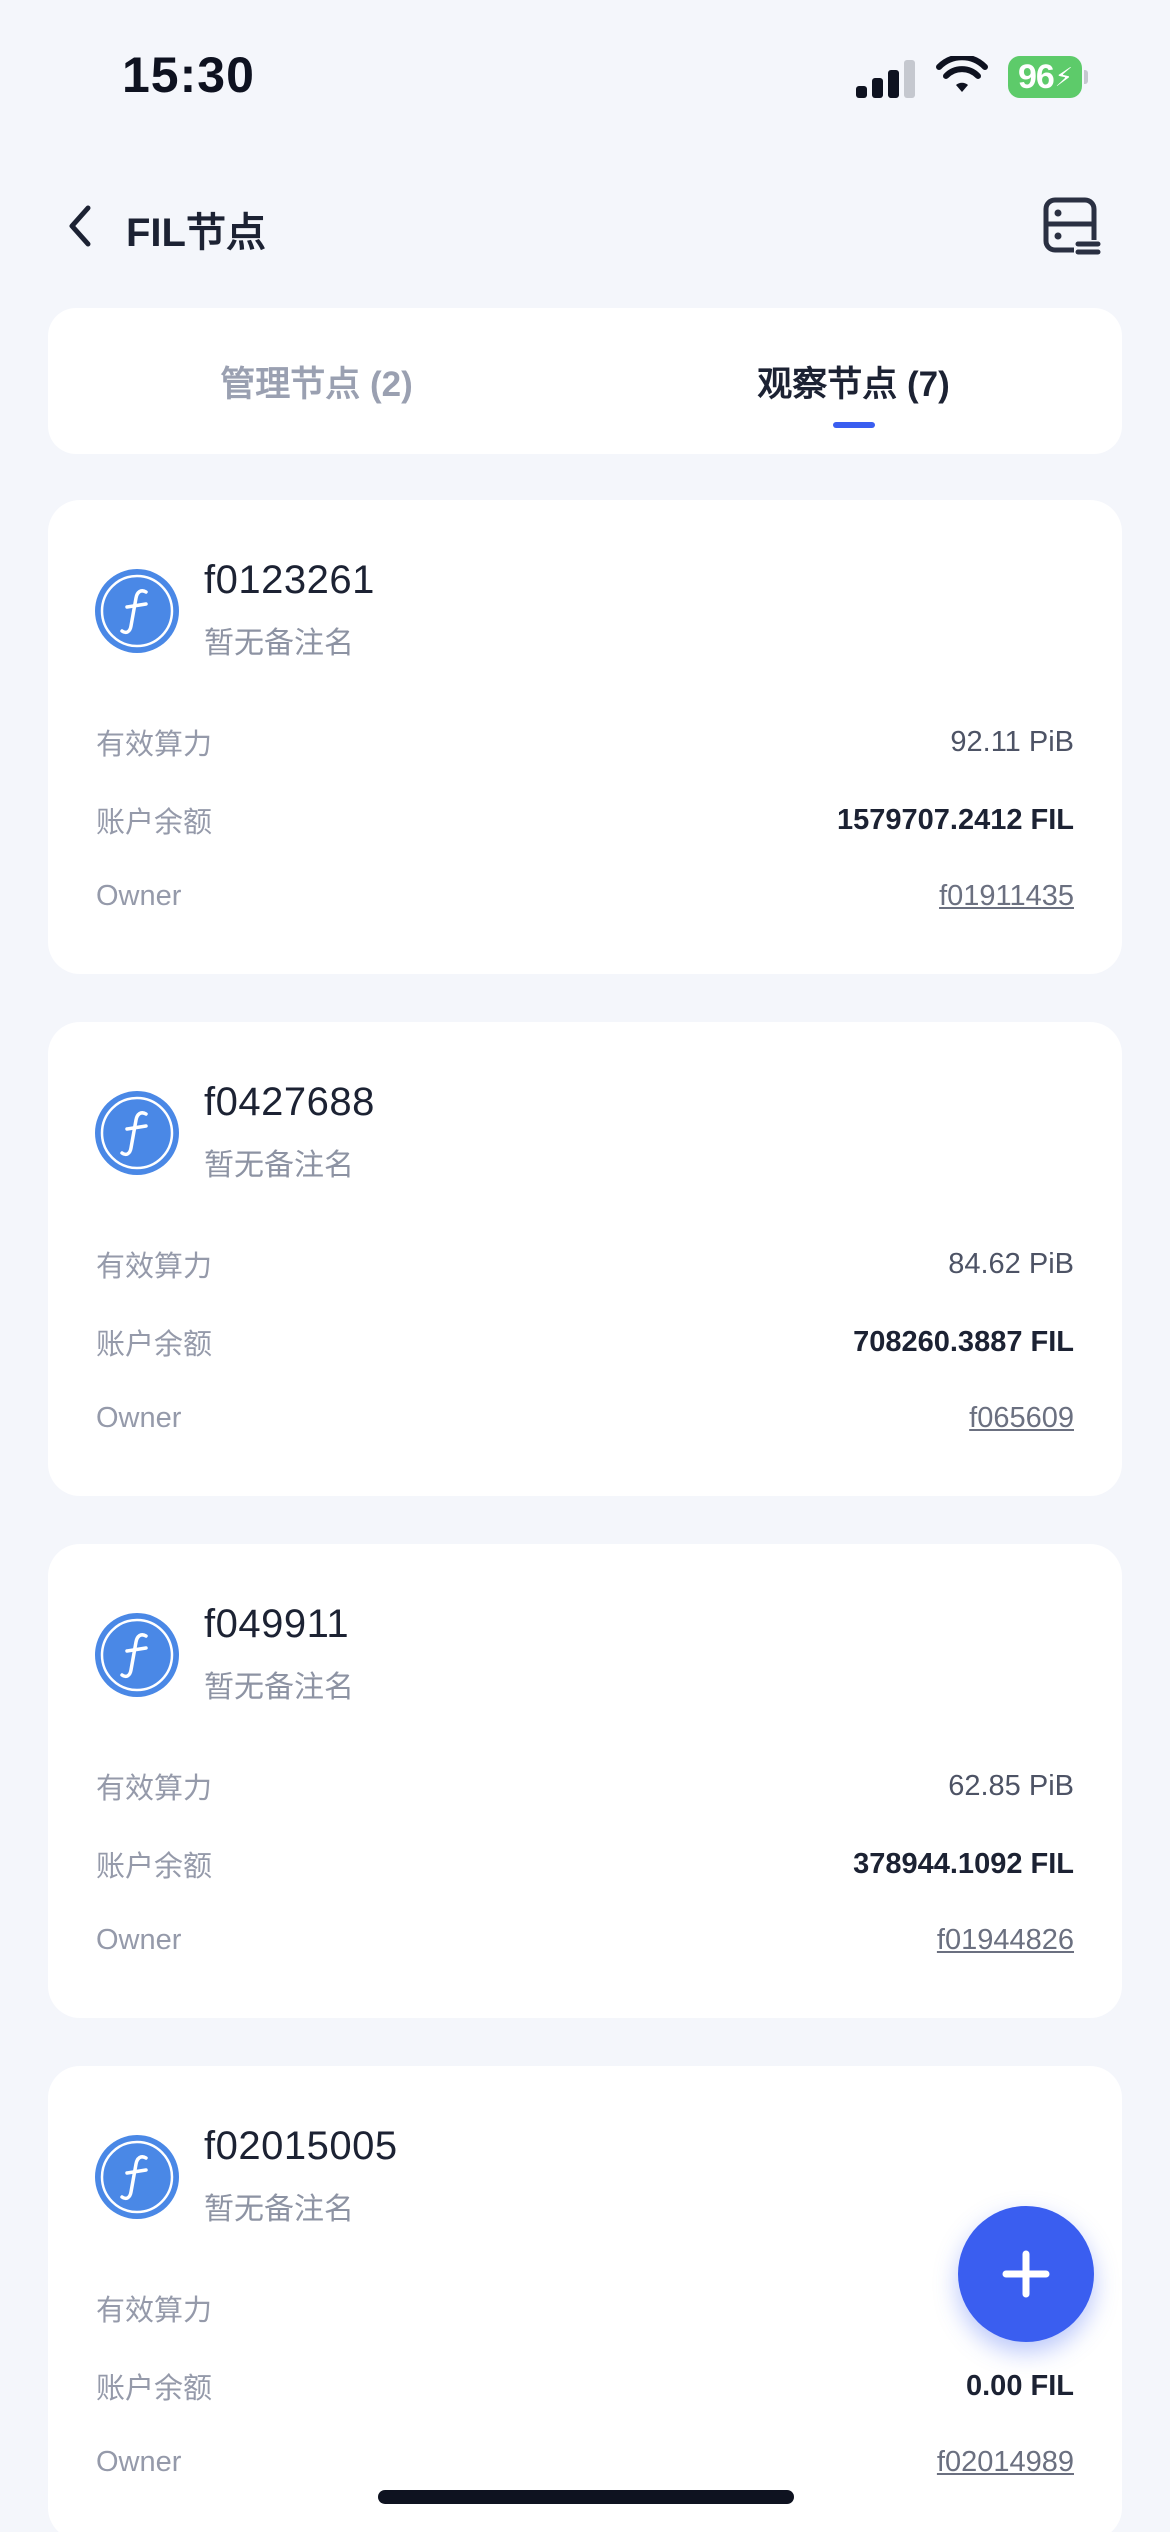 The width and height of the screenshot is (1170, 2532). What do you see at coordinates (1011, 1263) in the screenshot?
I see `power-value: 84.62 PiB` at bounding box center [1011, 1263].